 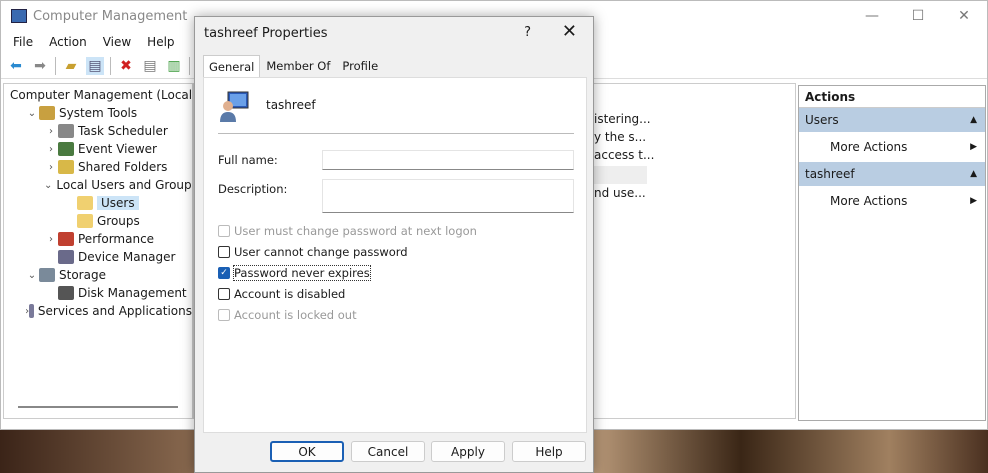 I want to click on cancel-button: Cancel, so click(x=388, y=451).